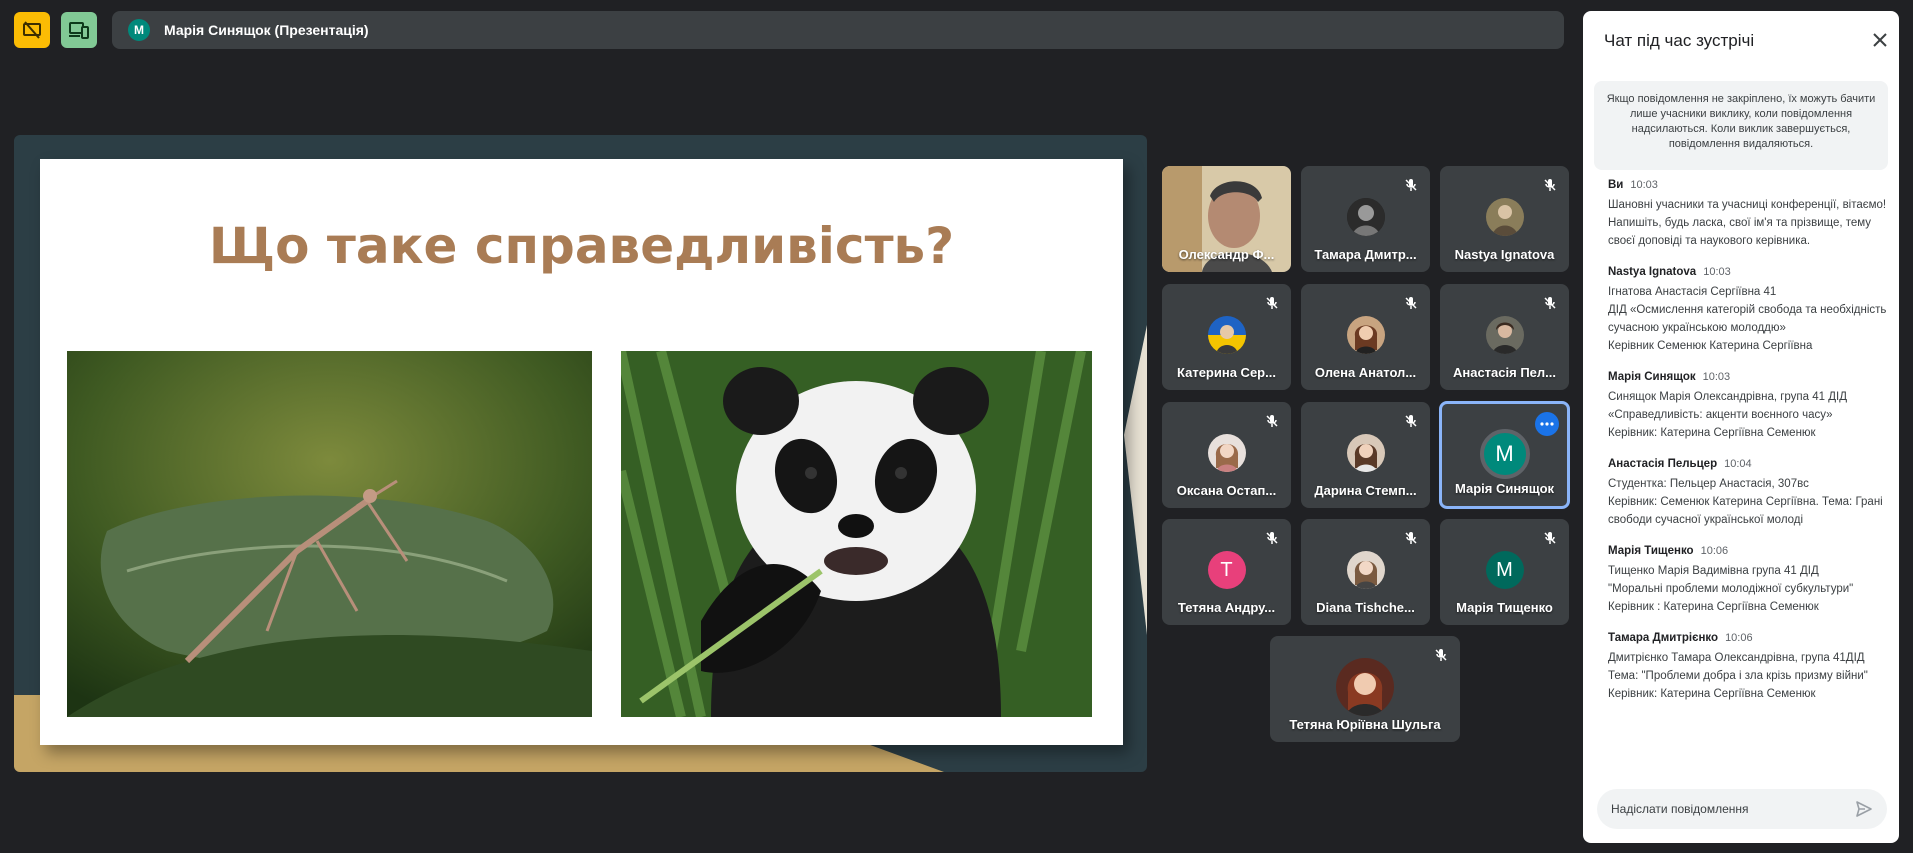  I want to click on message-sender: Тамара Дмитрієнко, so click(1663, 638).